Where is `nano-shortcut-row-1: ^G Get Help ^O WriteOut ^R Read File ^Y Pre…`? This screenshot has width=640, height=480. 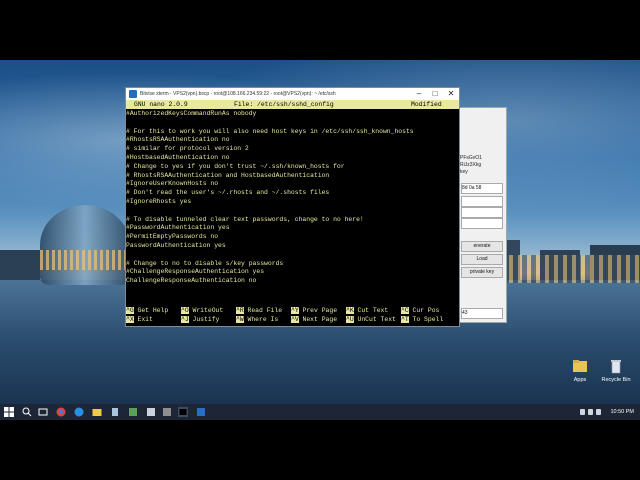
nano-shortcut-row-1: ^G Get Help ^O WriteOut ^R Read File ^Y Pre… is located at coordinates (292, 310).